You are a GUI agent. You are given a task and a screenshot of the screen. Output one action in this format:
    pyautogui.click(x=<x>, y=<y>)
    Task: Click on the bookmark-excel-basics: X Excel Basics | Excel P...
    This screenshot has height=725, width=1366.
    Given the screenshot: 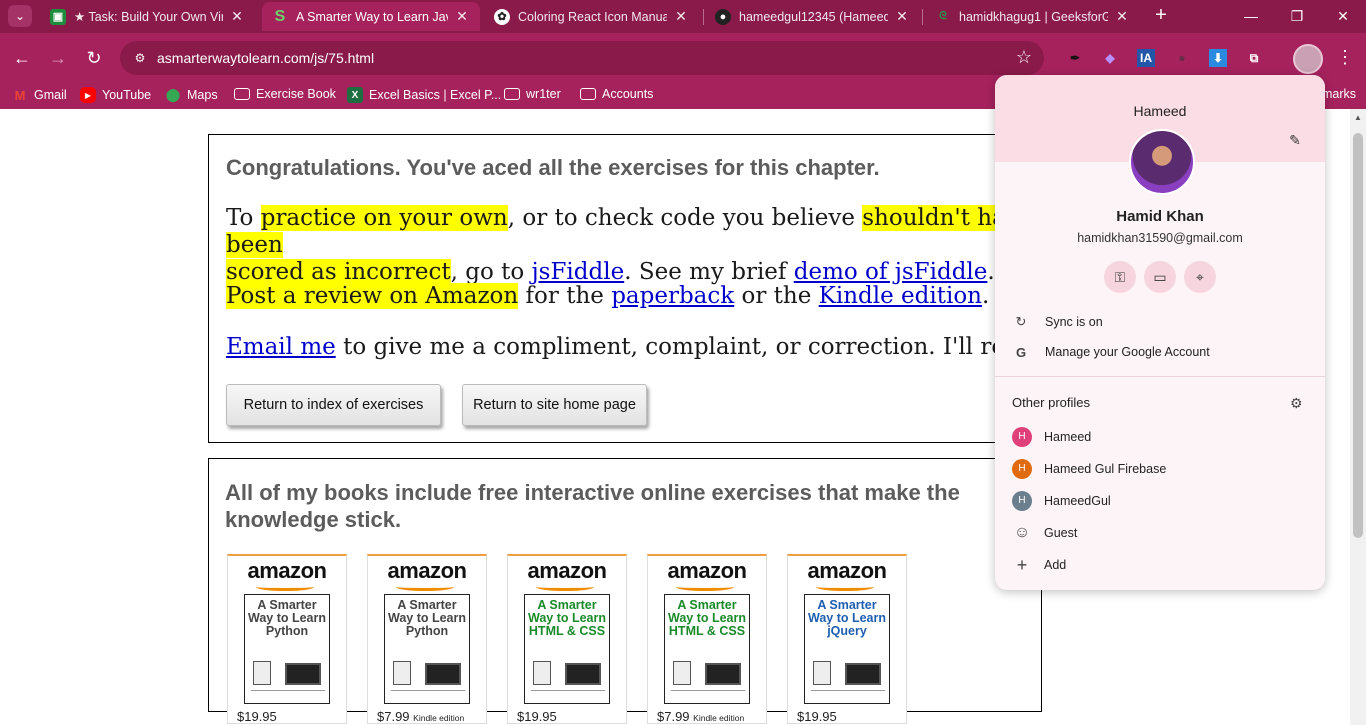 What is the action you would take?
    pyautogui.click(x=424, y=95)
    